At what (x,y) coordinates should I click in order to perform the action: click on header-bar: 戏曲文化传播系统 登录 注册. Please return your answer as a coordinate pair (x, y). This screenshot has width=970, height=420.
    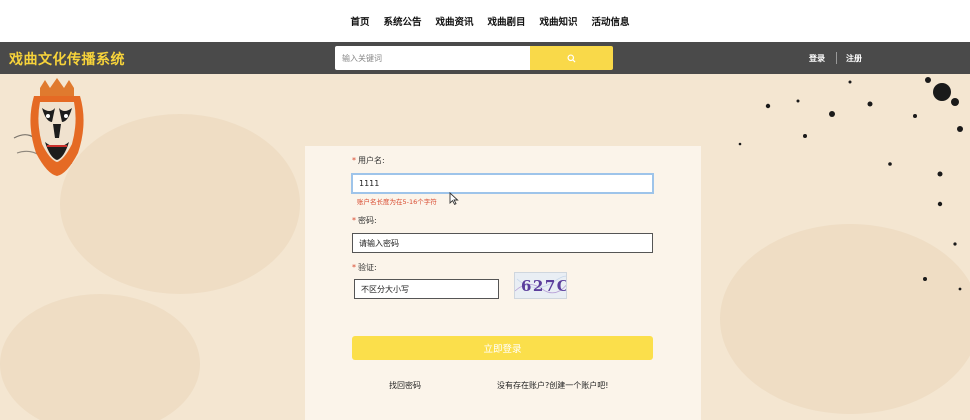
    Looking at the image, I should click on (485, 58).